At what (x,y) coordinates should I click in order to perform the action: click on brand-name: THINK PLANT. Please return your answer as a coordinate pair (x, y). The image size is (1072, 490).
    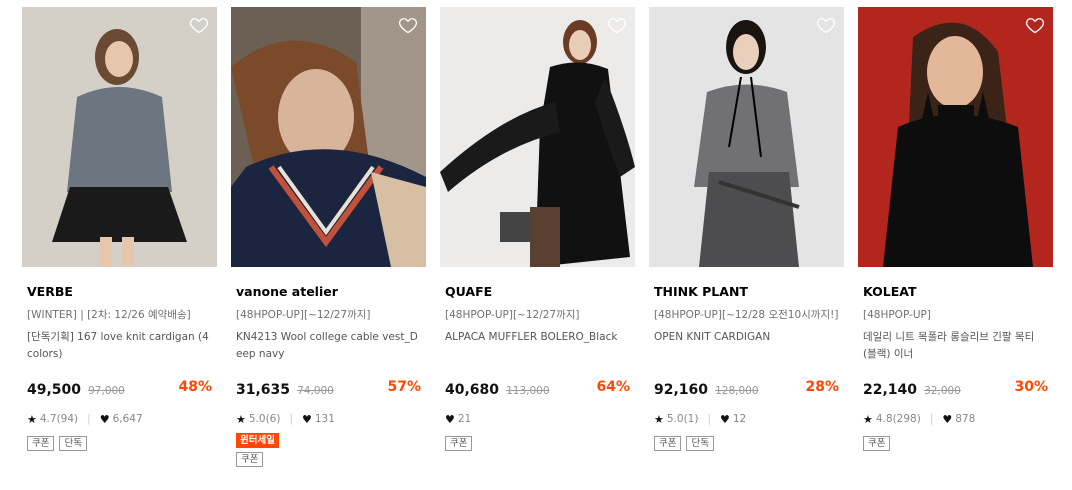
    Looking at the image, I should click on (746, 292).